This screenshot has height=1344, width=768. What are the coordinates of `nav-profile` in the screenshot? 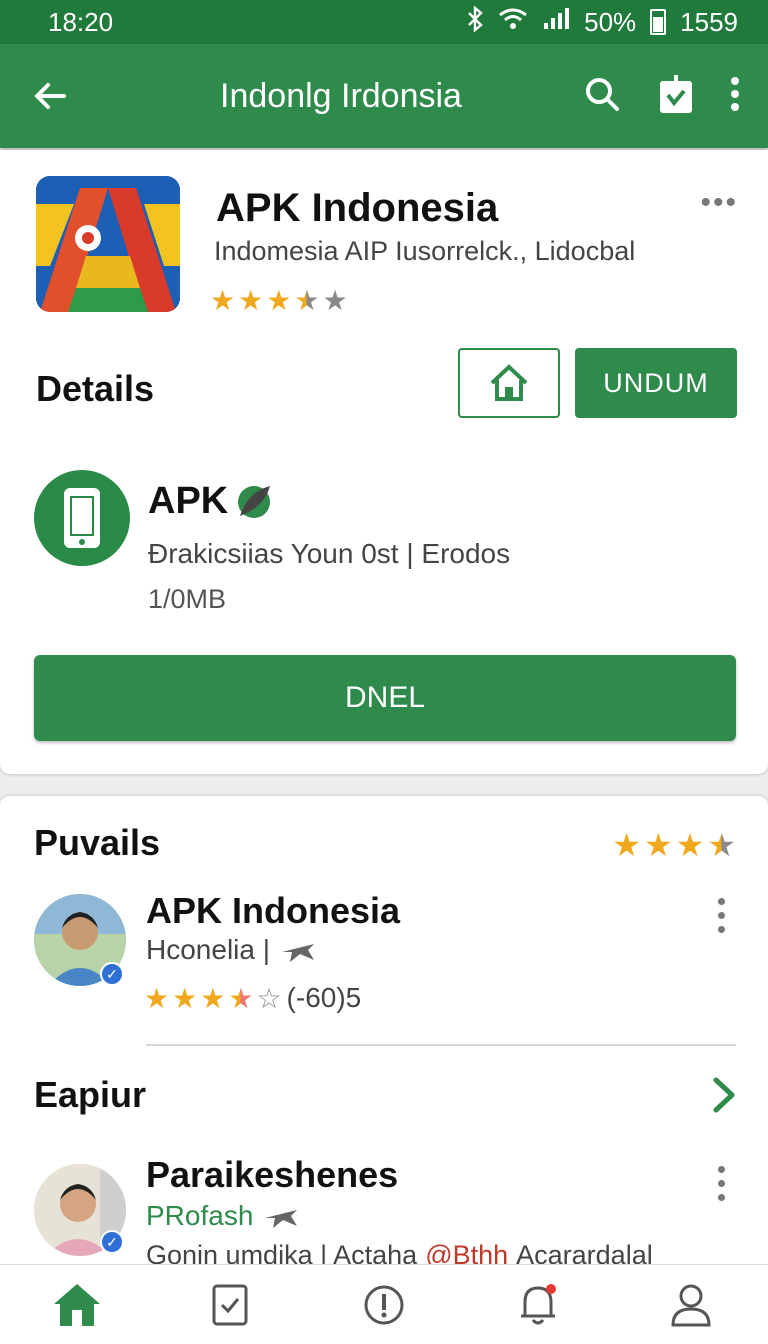 It's located at (691, 1305).